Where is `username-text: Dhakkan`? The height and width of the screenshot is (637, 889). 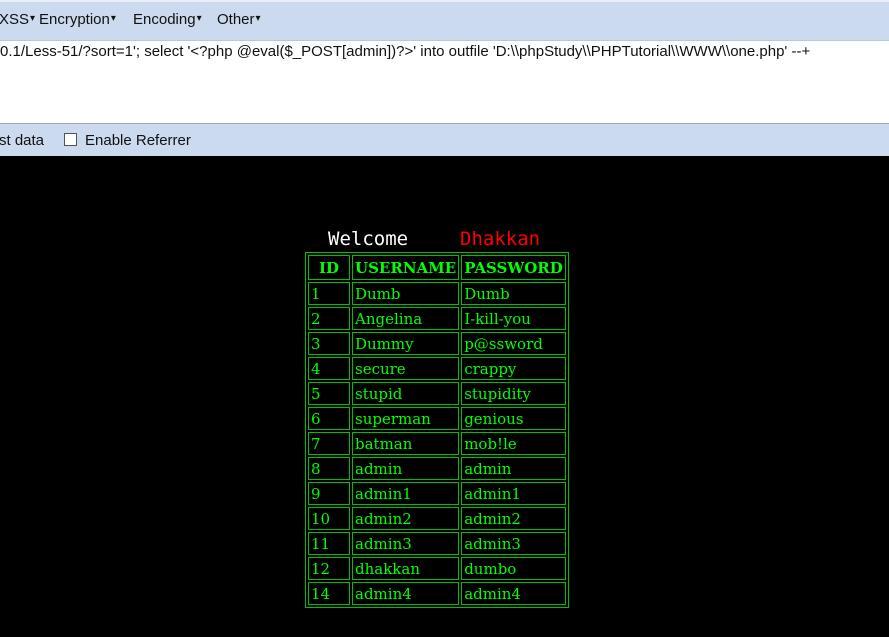 username-text: Dhakkan is located at coordinates (500, 239).